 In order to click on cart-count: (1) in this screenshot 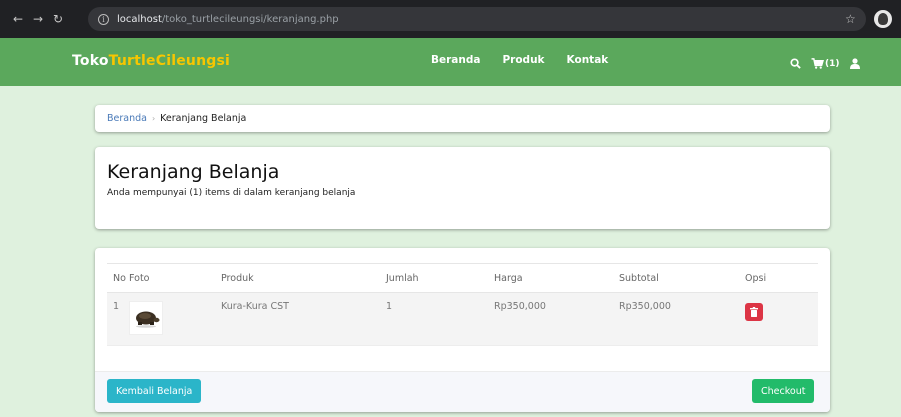, I will do `click(832, 63)`.